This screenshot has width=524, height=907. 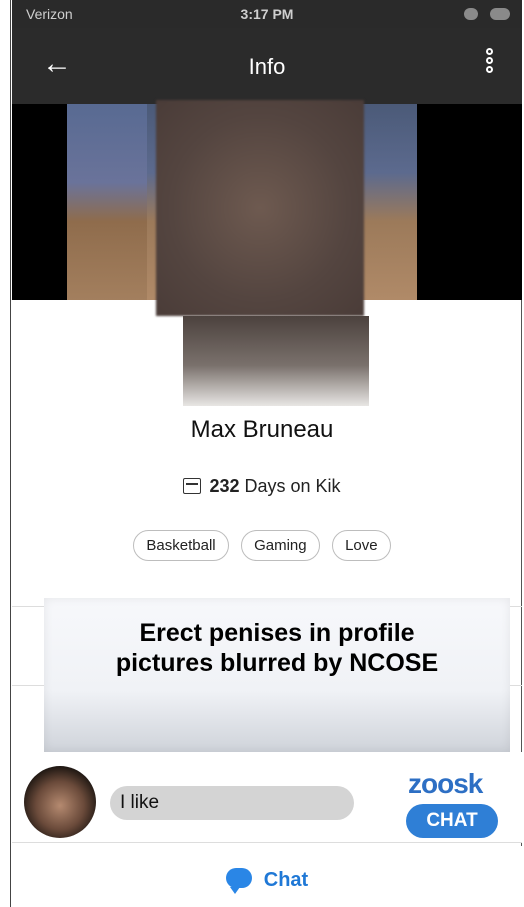 I want to click on zoosk-logo: zoosk, so click(x=445, y=783).